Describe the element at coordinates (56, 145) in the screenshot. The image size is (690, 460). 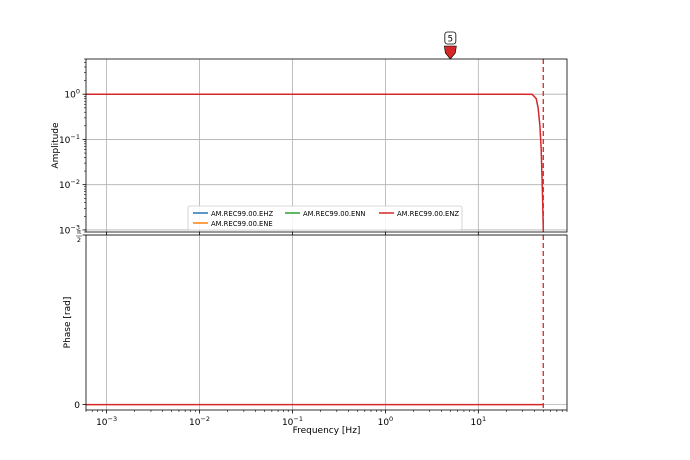
I see `amp-y-axis-label: Amplitude` at that location.